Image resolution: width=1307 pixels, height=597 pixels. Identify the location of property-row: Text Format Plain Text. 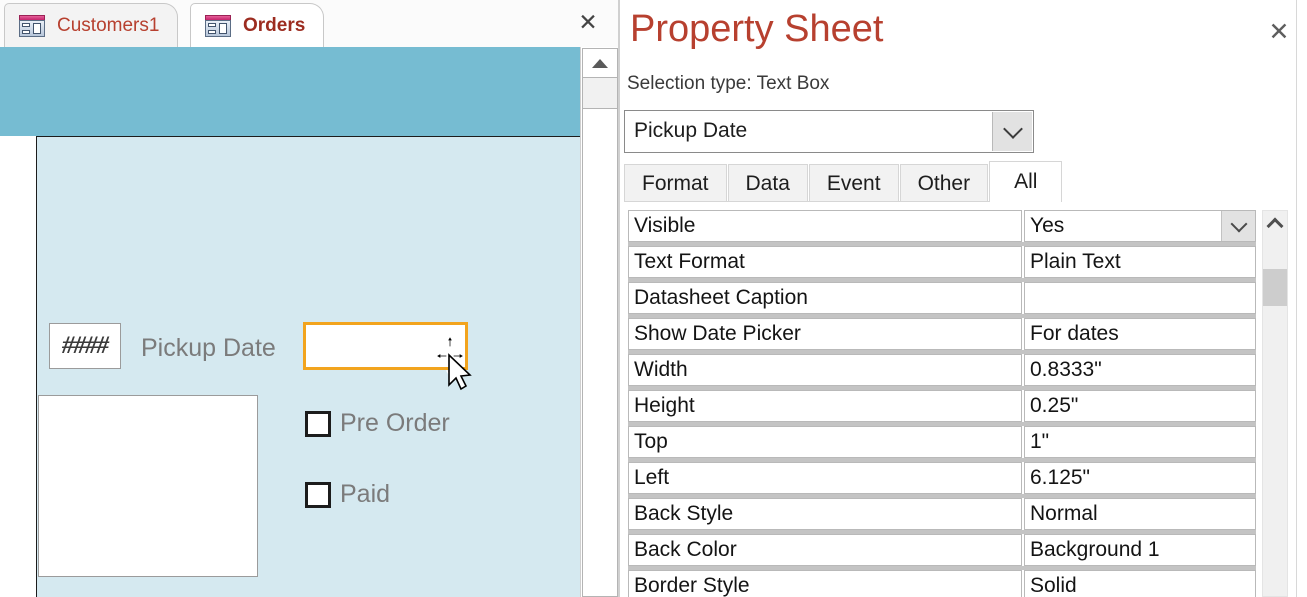
(942, 262).